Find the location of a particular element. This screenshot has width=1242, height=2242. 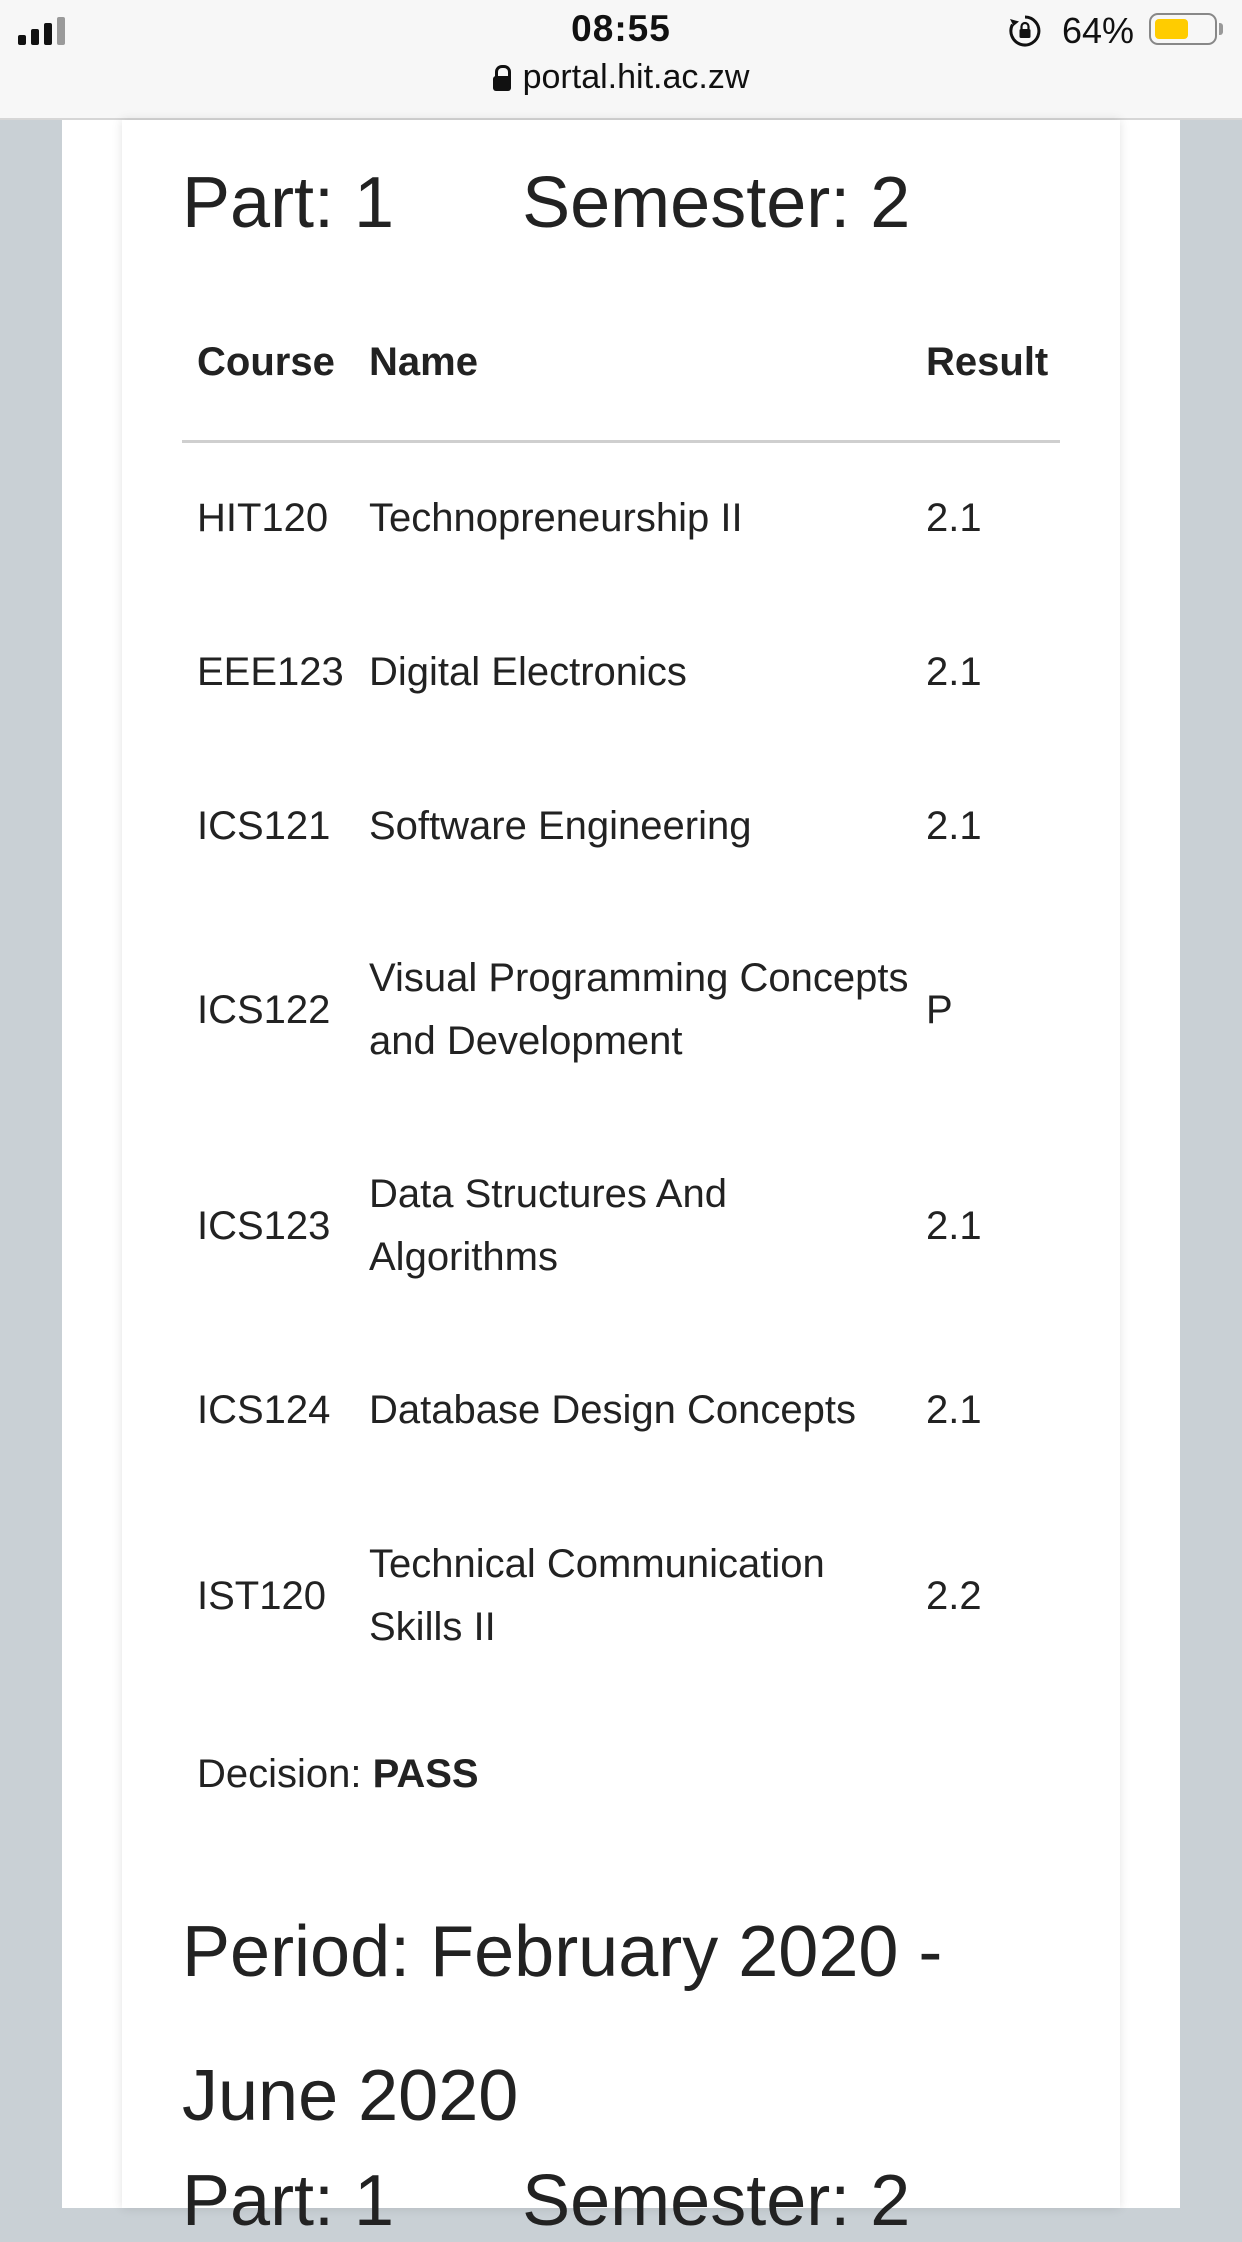

course-result: P is located at coordinates (939, 1009).